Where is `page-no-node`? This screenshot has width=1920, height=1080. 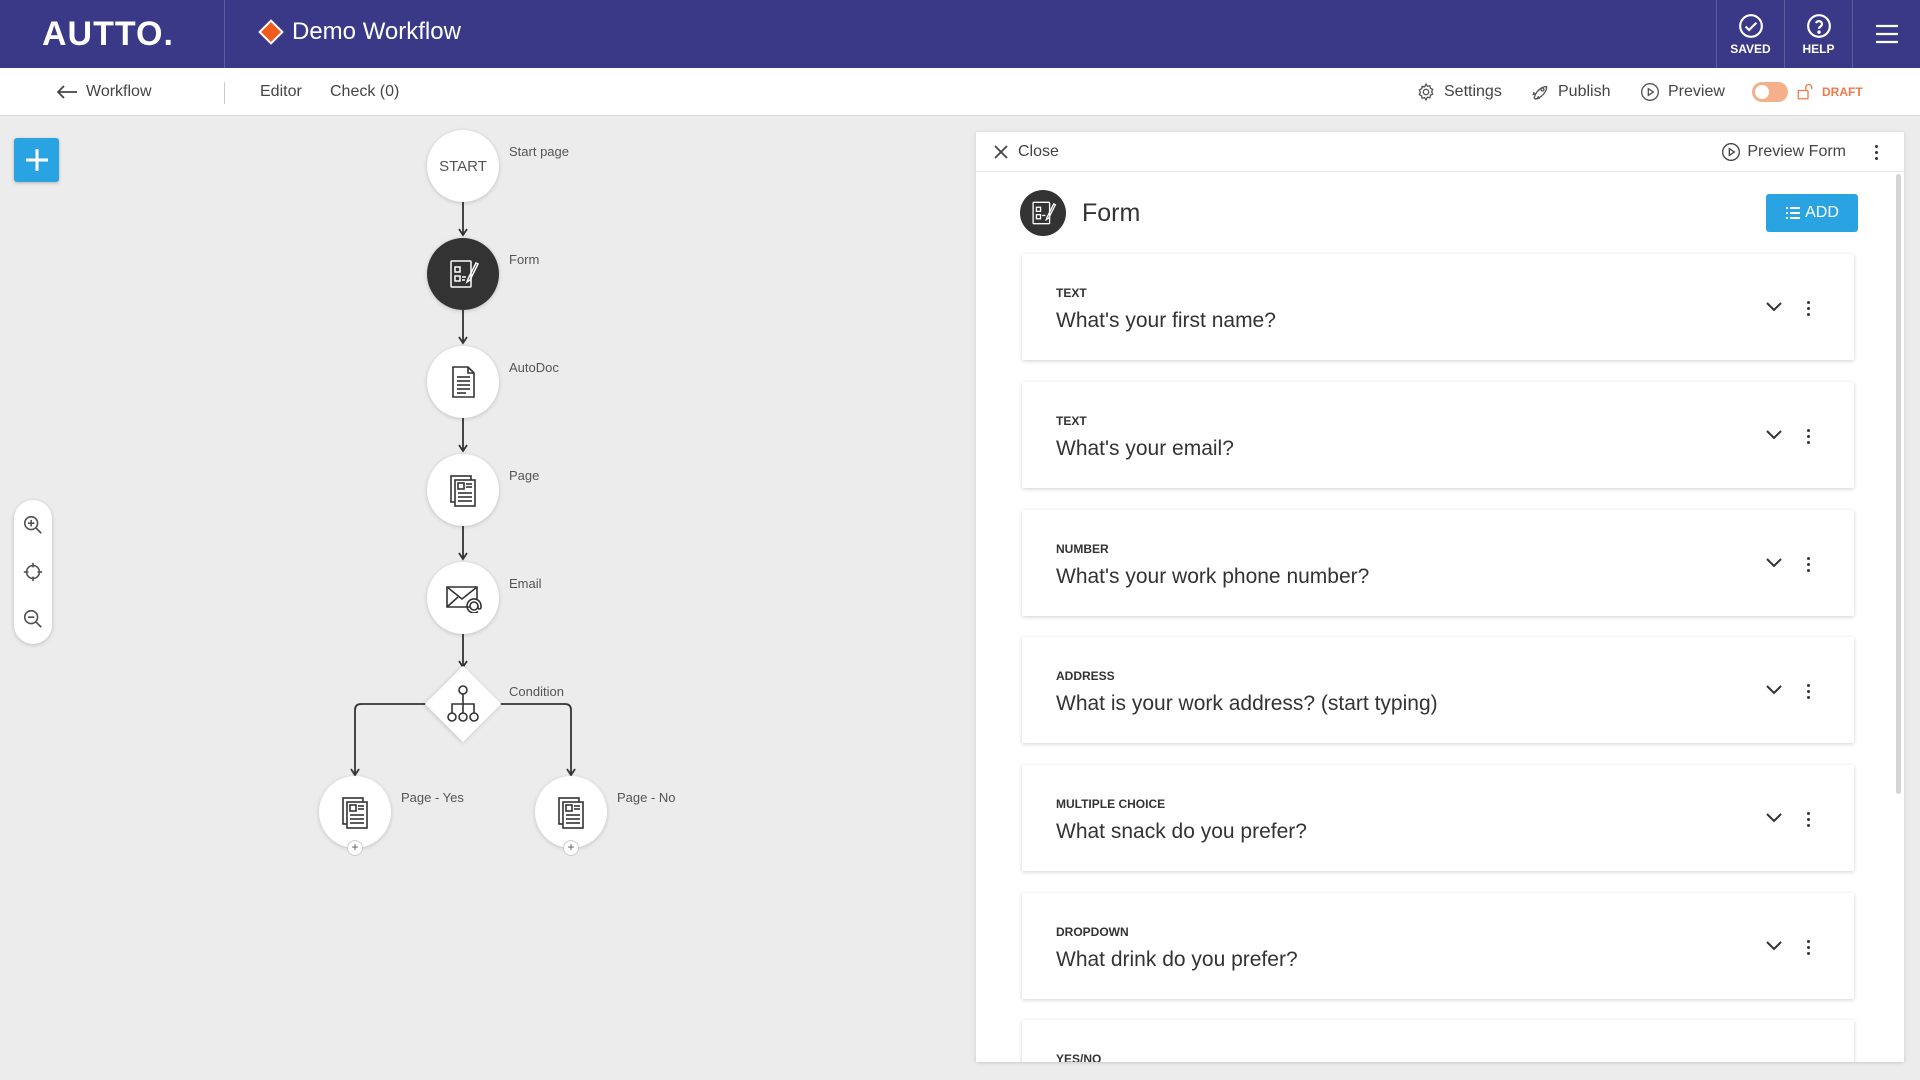
page-no-node is located at coordinates (571, 812).